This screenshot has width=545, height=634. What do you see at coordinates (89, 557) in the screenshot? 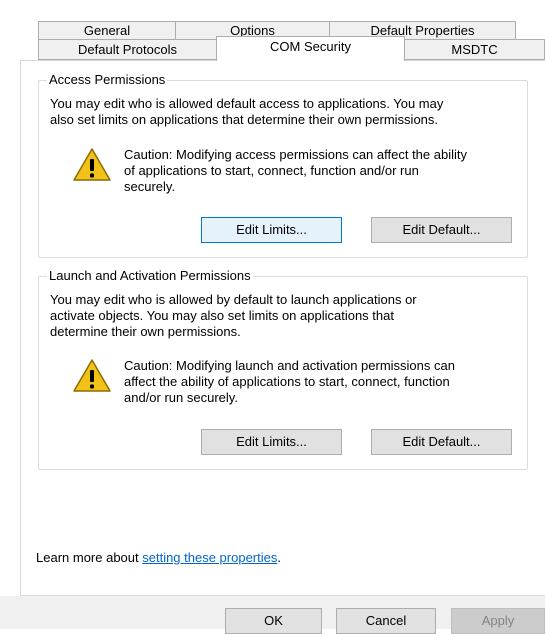
I see `learn-more-prefix: Learn more about` at bounding box center [89, 557].